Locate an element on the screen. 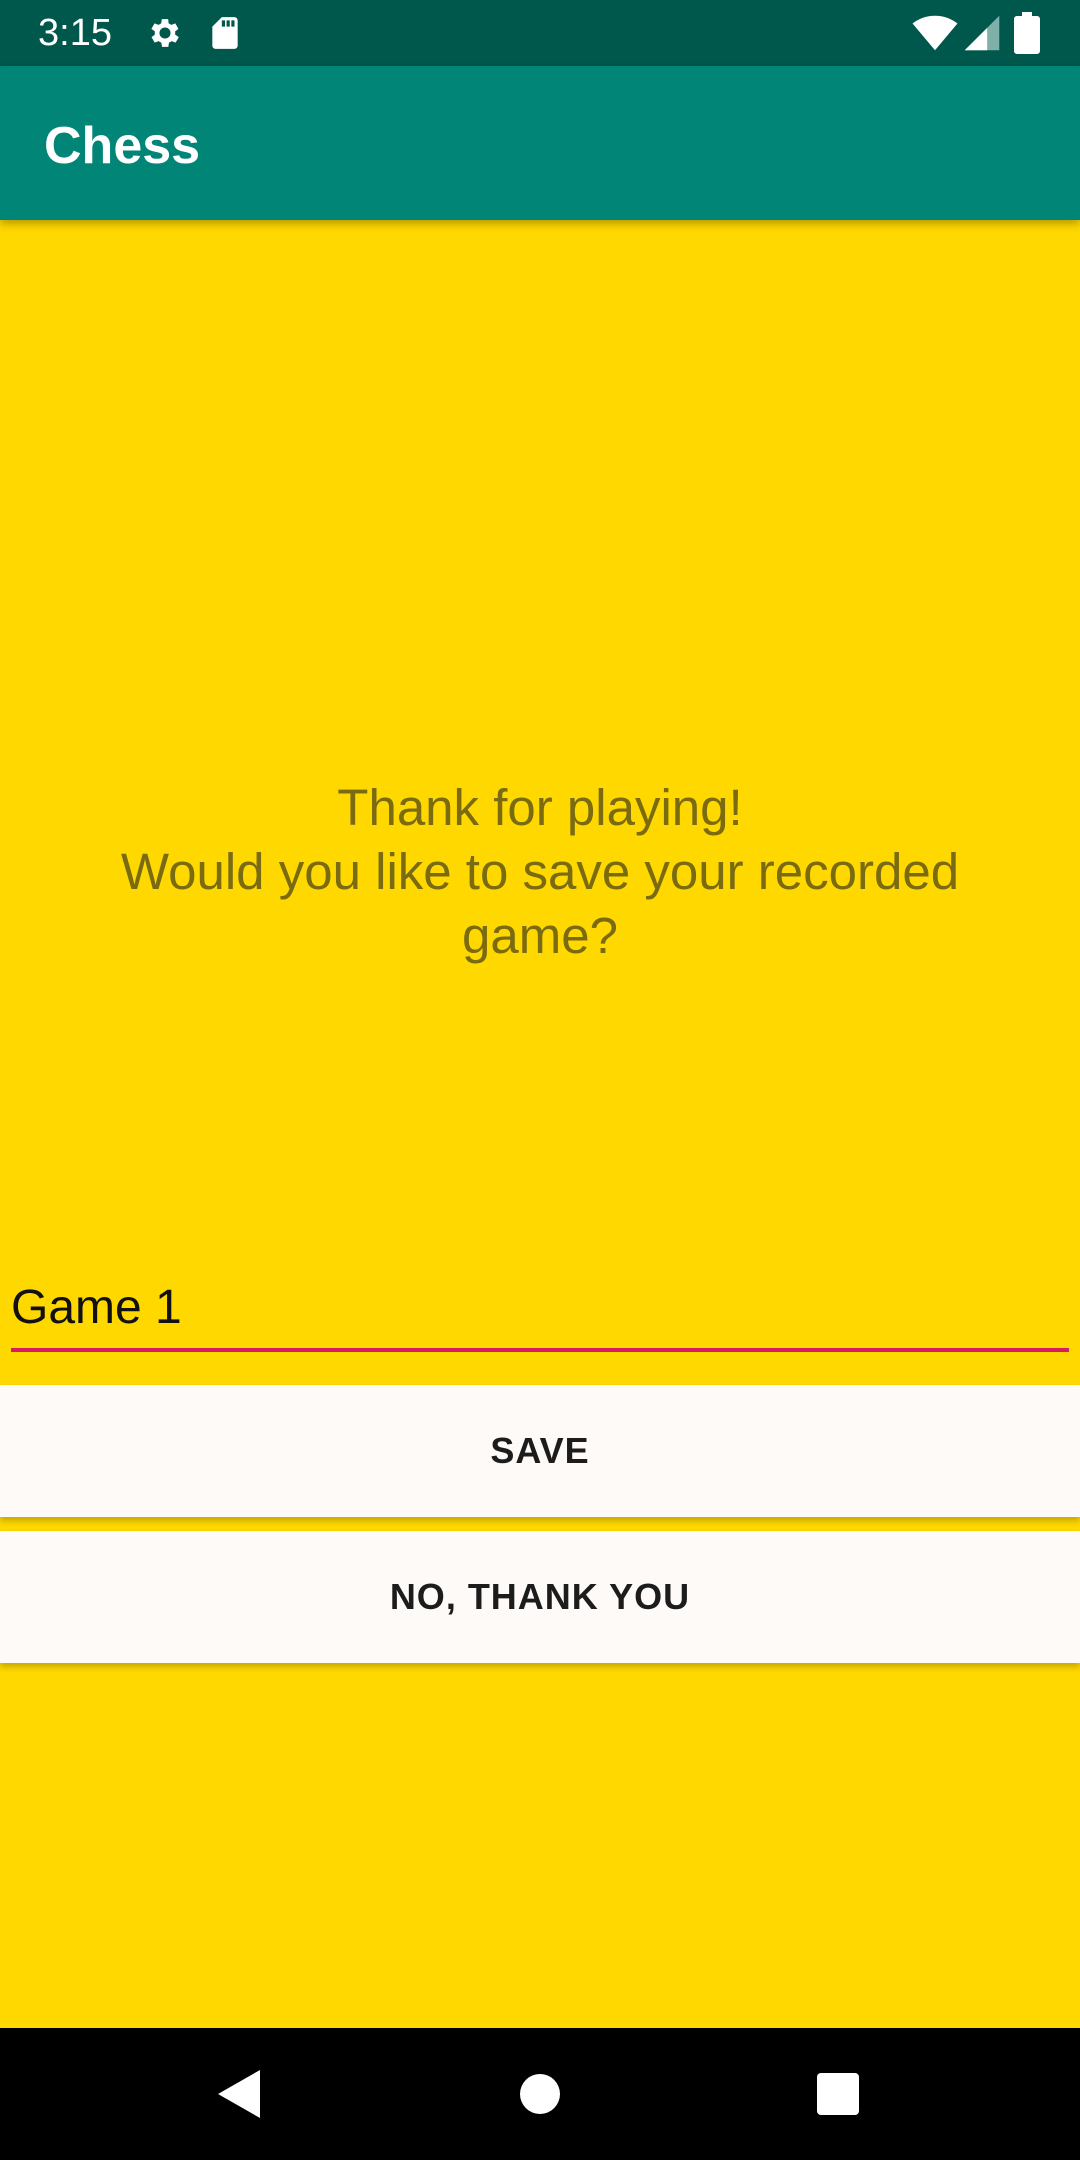 The height and width of the screenshot is (2160, 1080). no-thank-you-button: NO, THANK YOU is located at coordinates (540, 1597).